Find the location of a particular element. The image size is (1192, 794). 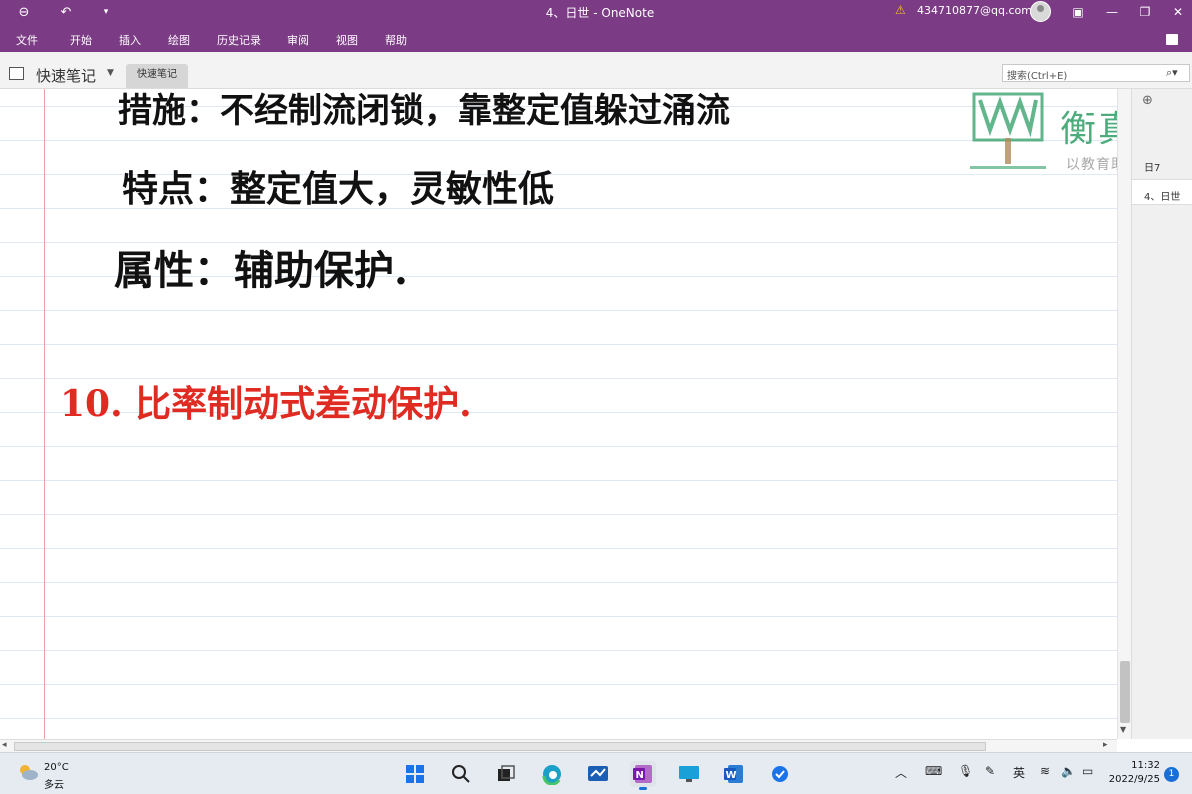

notification-badge: 1 is located at coordinates (1171, 774).